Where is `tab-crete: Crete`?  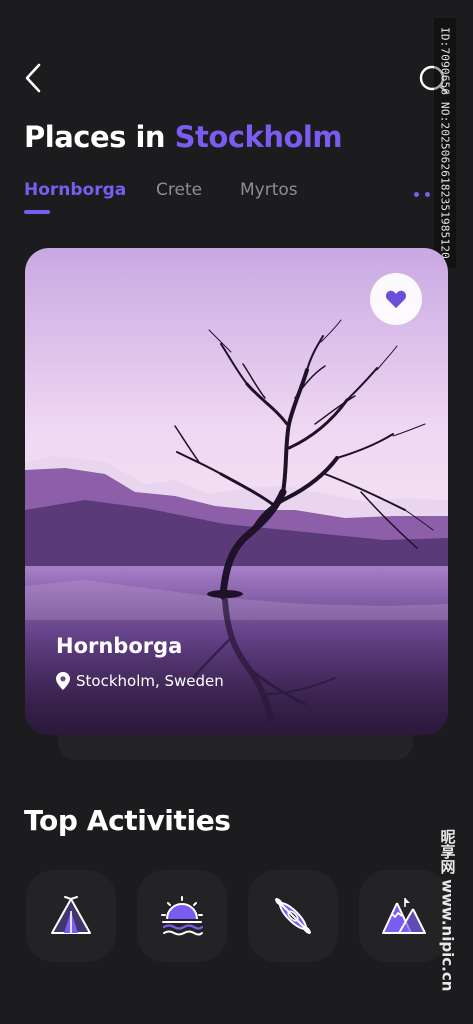 tab-crete: Crete is located at coordinates (179, 190).